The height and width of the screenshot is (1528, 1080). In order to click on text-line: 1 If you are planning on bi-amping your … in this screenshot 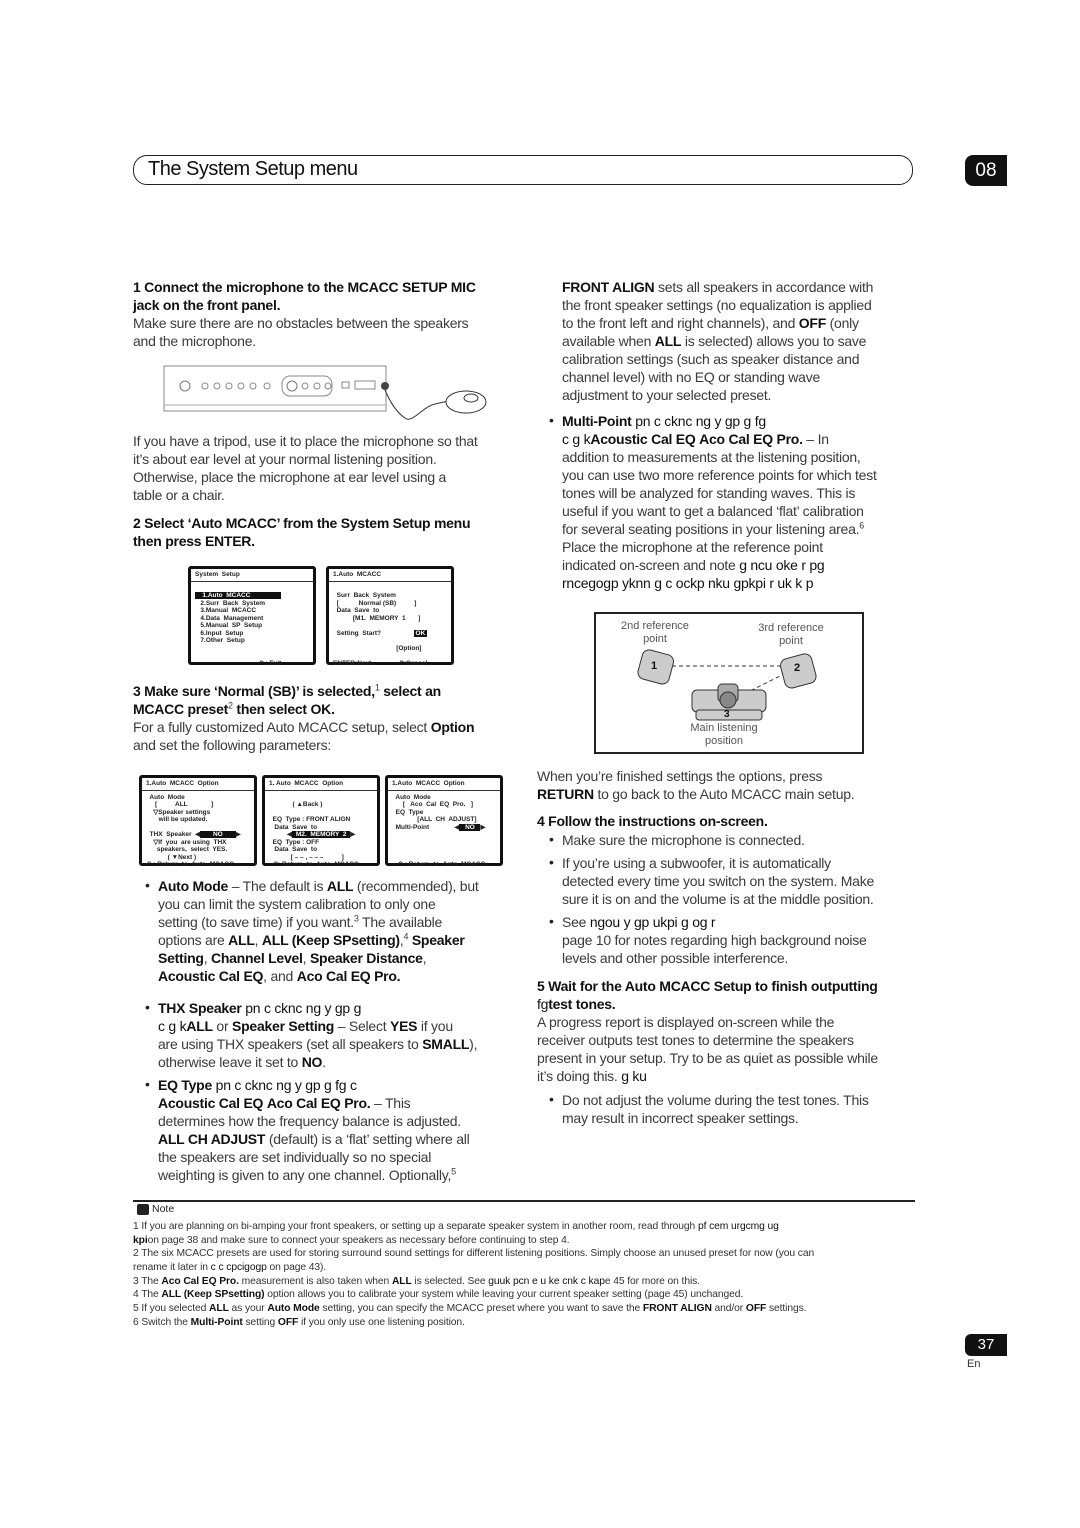, I will do `click(473, 1227)`.